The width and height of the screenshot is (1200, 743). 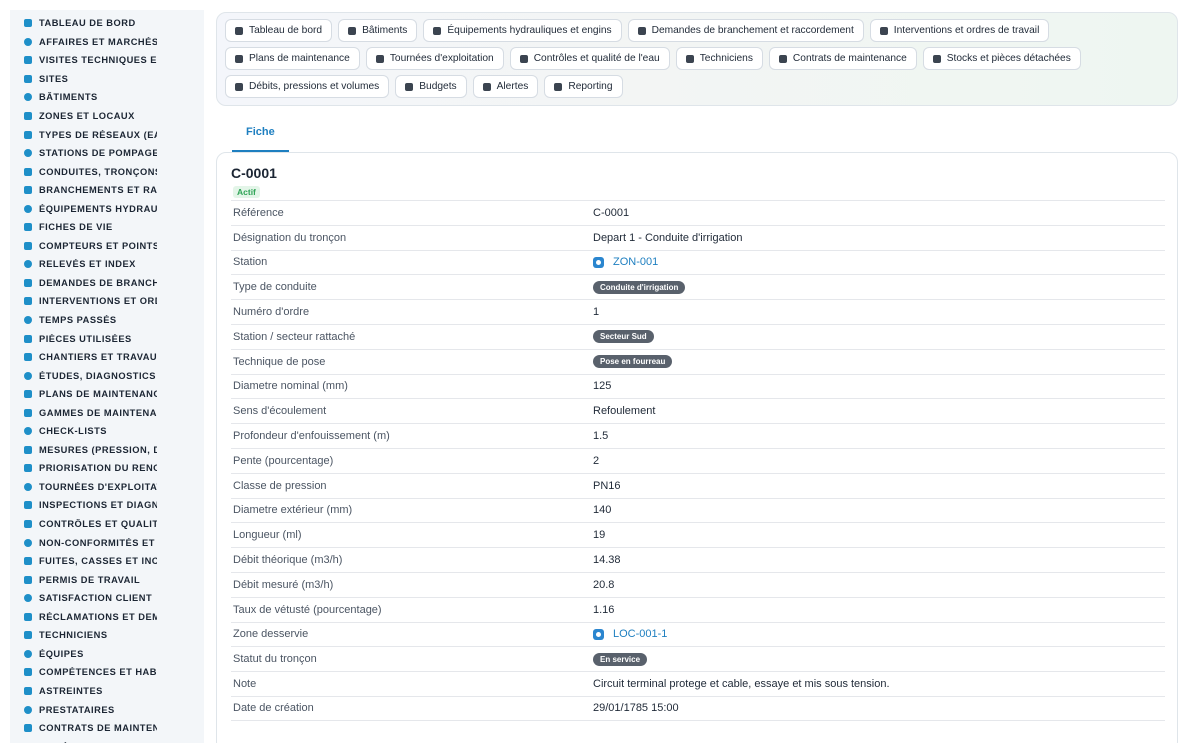 I want to click on sidebar-item-label: CHECK-LISTS, so click(x=73, y=431).